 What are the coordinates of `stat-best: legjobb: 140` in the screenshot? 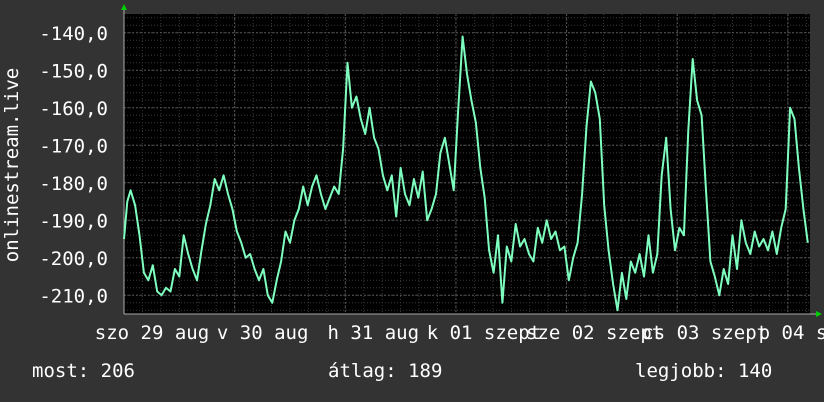 It's located at (704, 371).